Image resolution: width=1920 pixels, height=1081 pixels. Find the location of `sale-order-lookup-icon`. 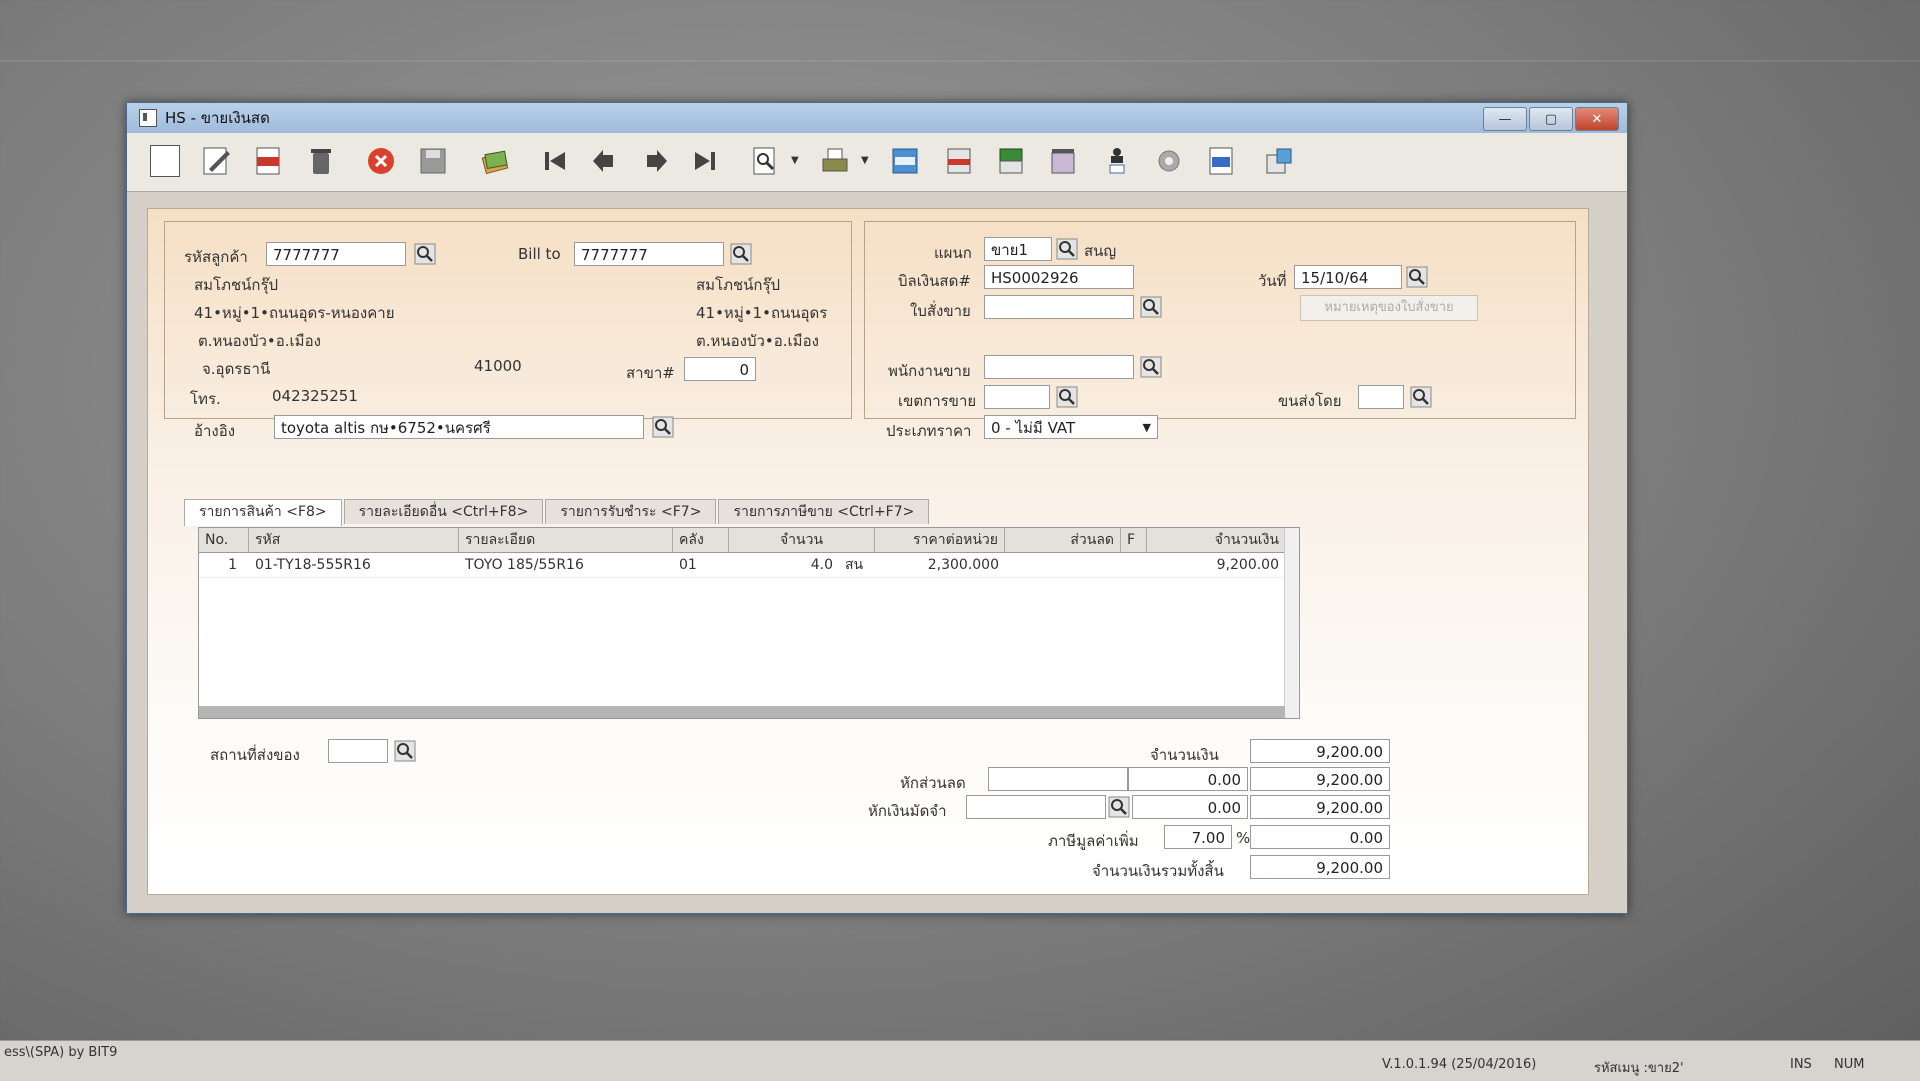

sale-order-lookup-icon is located at coordinates (1151, 307).